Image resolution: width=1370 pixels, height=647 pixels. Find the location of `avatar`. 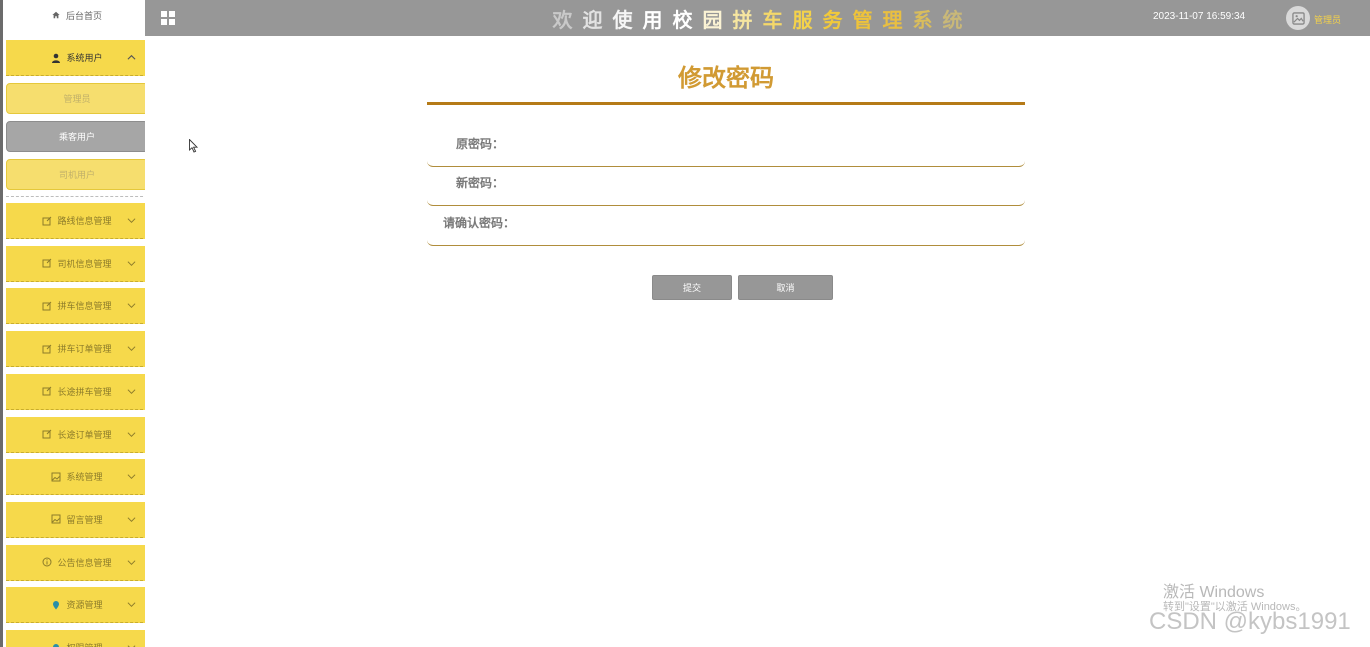

avatar is located at coordinates (1298, 18).